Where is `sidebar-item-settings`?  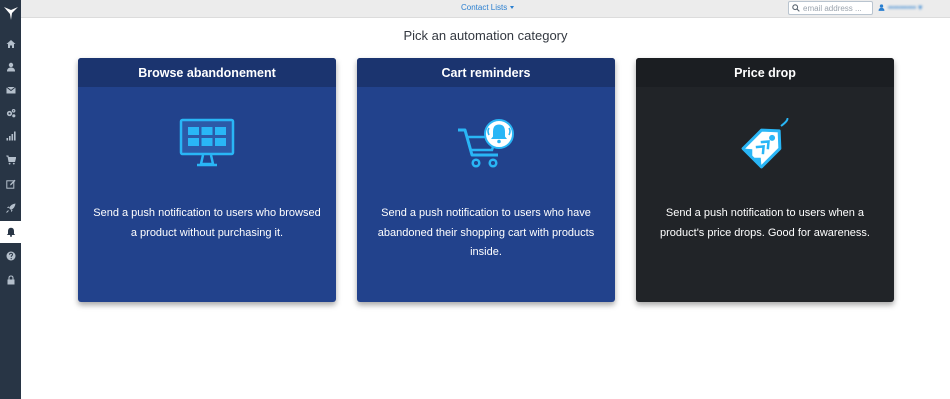
sidebar-item-settings is located at coordinates (10, 113).